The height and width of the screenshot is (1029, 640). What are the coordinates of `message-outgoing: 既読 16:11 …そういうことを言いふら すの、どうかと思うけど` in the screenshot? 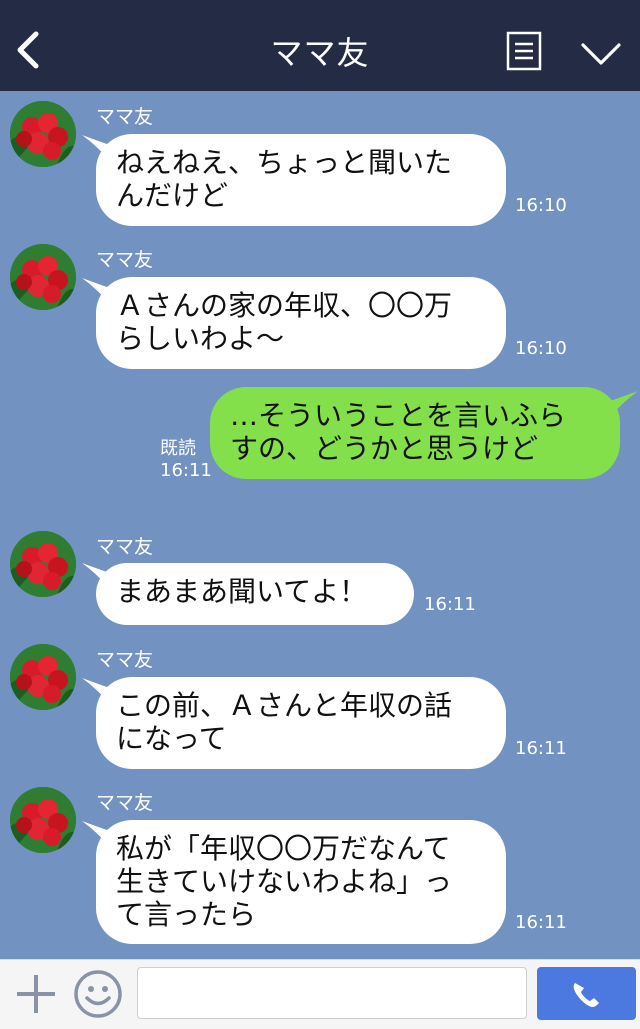 It's located at (320, 436).